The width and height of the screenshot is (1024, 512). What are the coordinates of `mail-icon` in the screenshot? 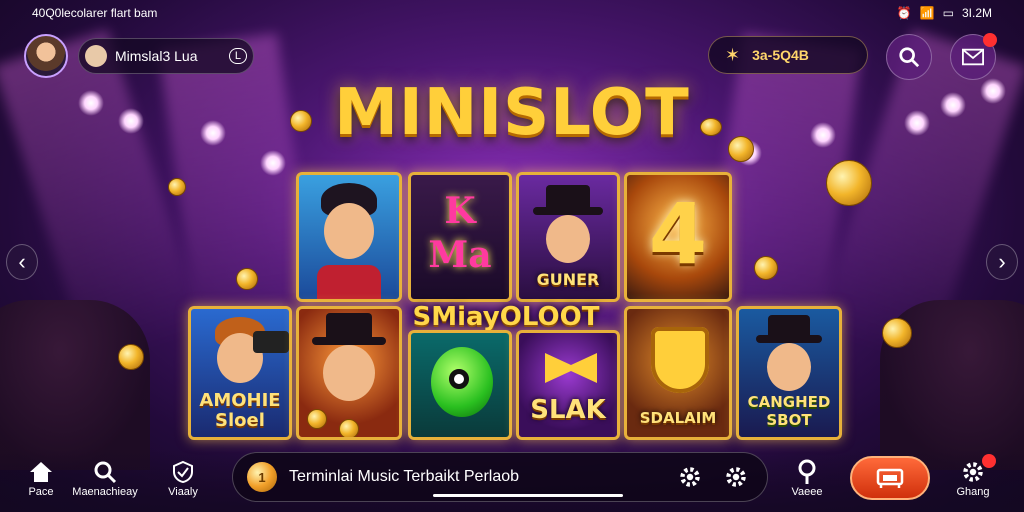 It's located at (973, 57).